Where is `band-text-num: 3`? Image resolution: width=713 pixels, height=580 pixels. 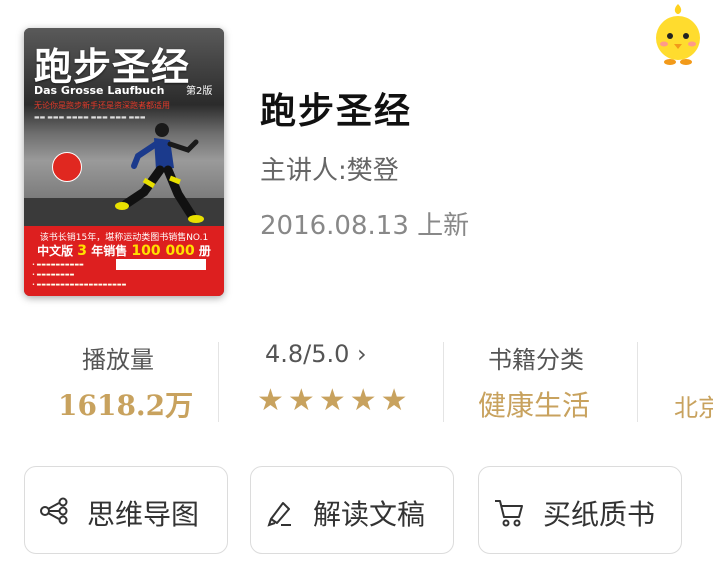
band-text-num: 3 is located at coordinates (82, 251).